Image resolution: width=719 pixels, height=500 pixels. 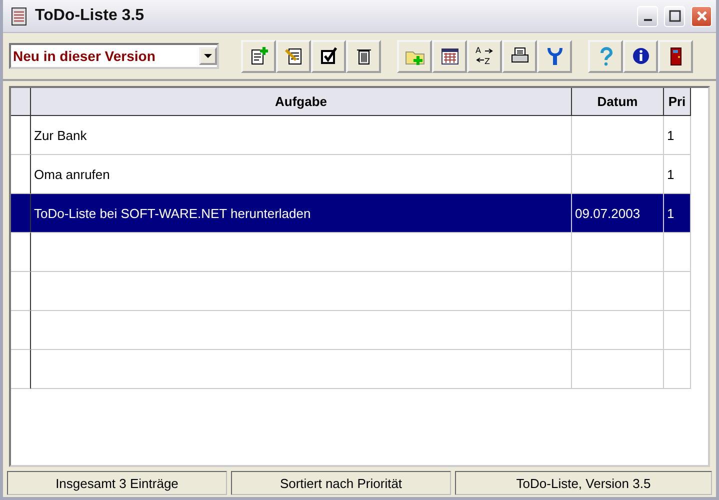 What do you see at coordinates (117, 483) in the screenshot?
I see `status-panel: Insgesamt 3 Einträge` at bounding box center [117, 483].